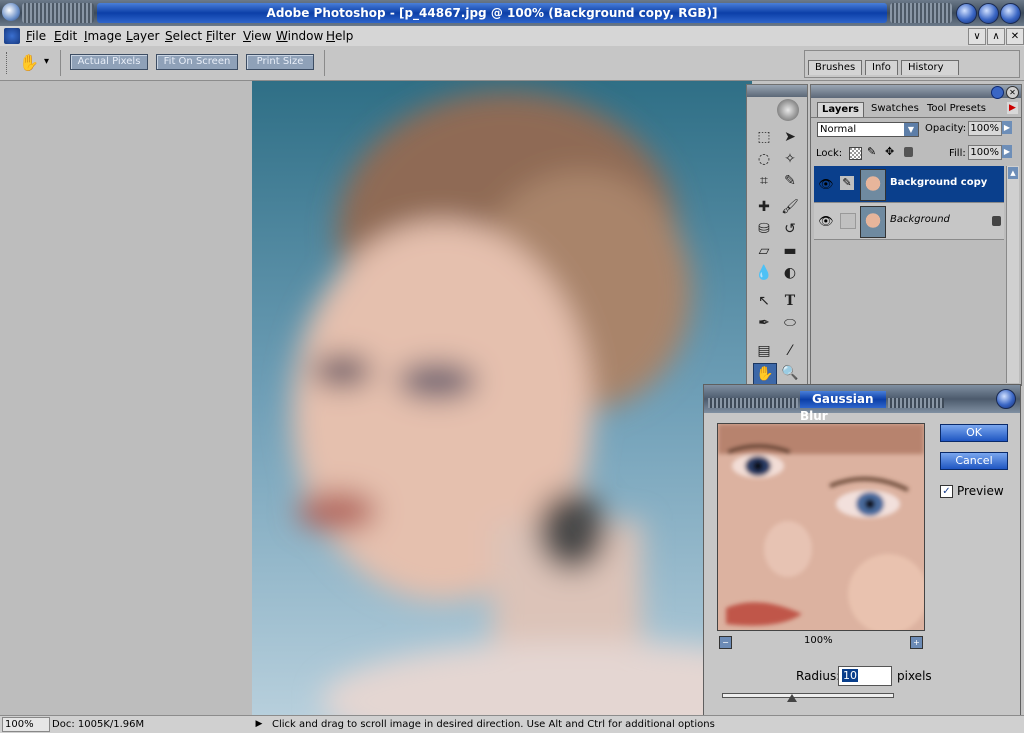 This screenshot has height=733, width=1024. What do you see at coordinates (29, 63) in the screenshot?
I see `hand-tool-icon: ✋` at bounding box center [29, 63].